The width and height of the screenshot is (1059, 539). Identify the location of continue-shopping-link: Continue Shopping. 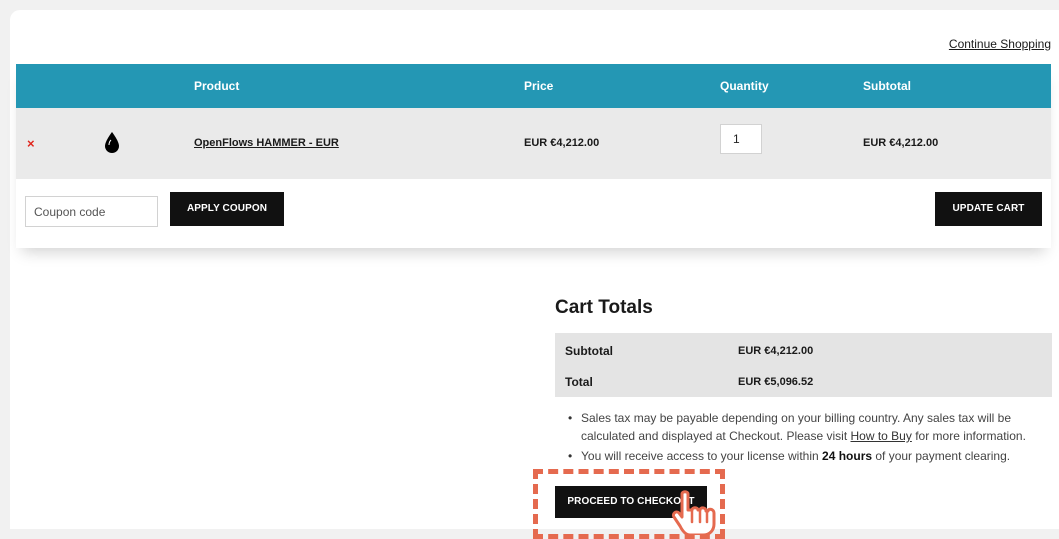
(1000, 44).